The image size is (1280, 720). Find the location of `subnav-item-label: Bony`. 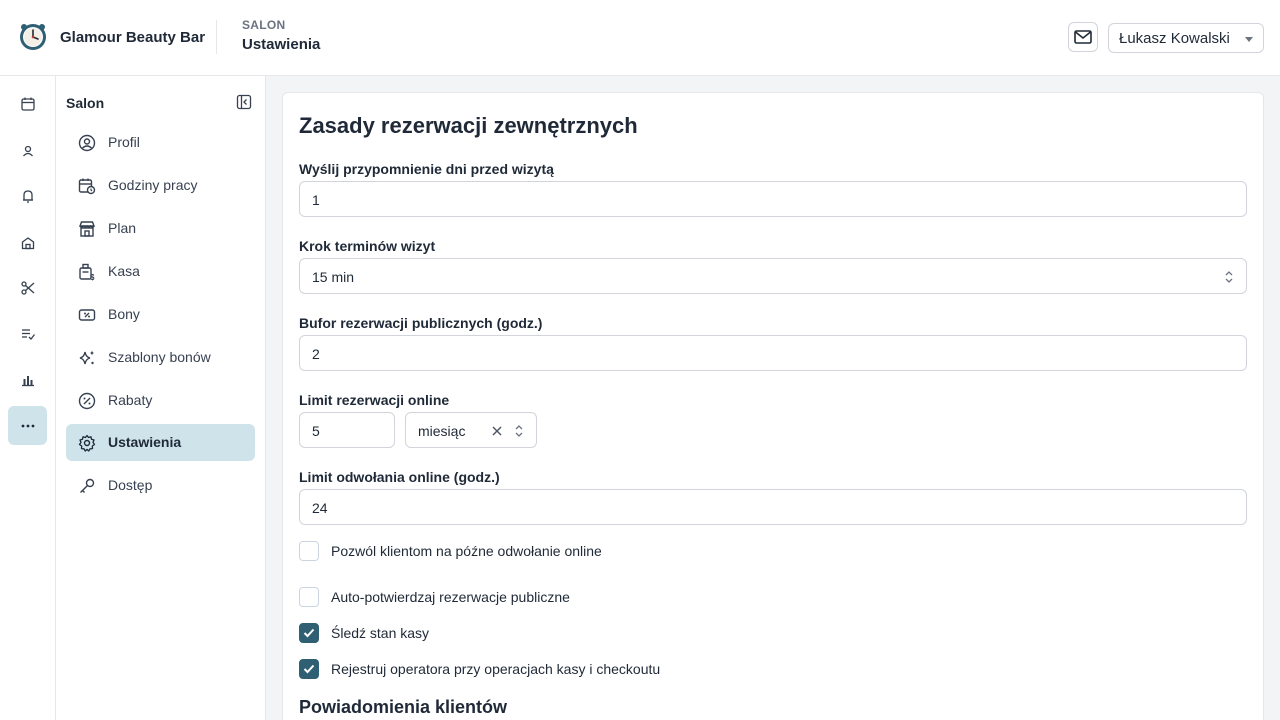

subnav-item-label: Bony is located at coordinates (124, 314).